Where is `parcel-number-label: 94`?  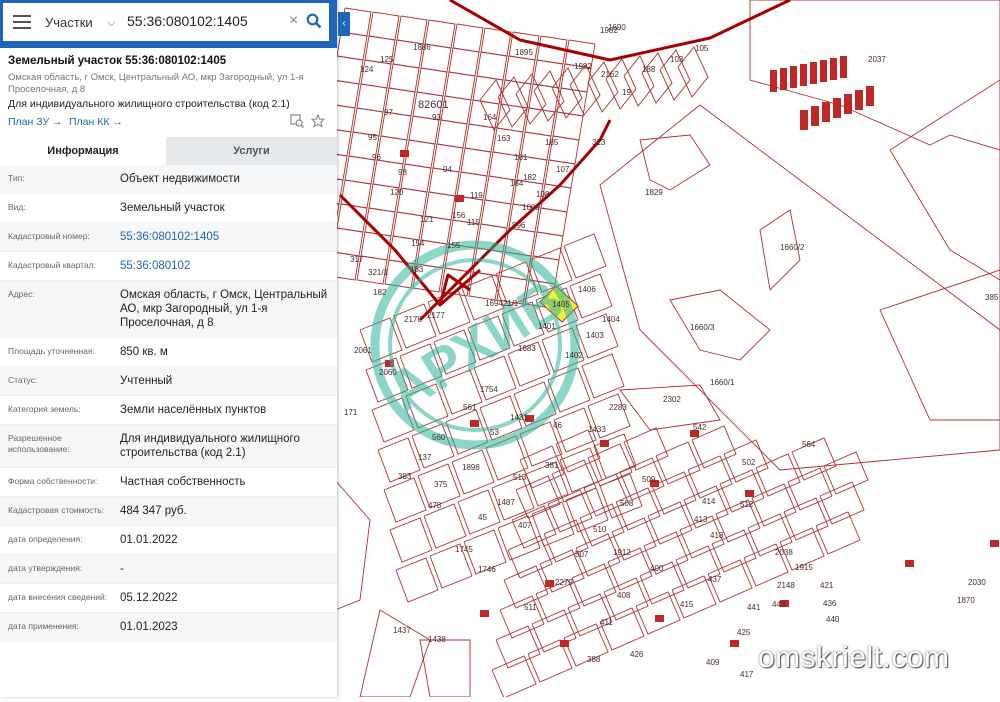
parcel-number-label: 94 is located at coordinates (447, 169).